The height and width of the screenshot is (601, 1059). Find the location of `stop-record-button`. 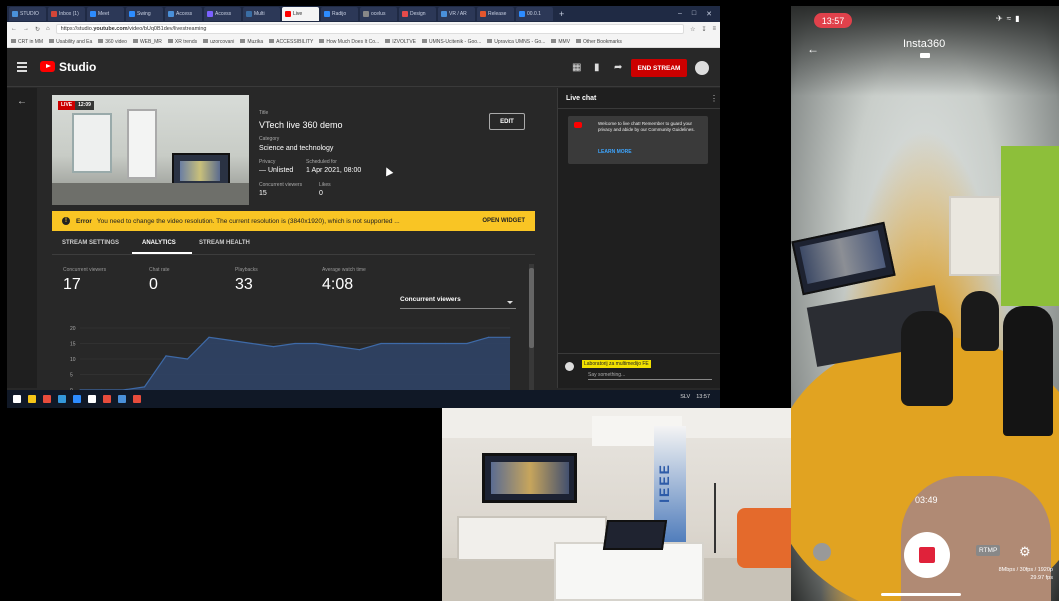

stop-record-button is located at coordinates (927, 555).